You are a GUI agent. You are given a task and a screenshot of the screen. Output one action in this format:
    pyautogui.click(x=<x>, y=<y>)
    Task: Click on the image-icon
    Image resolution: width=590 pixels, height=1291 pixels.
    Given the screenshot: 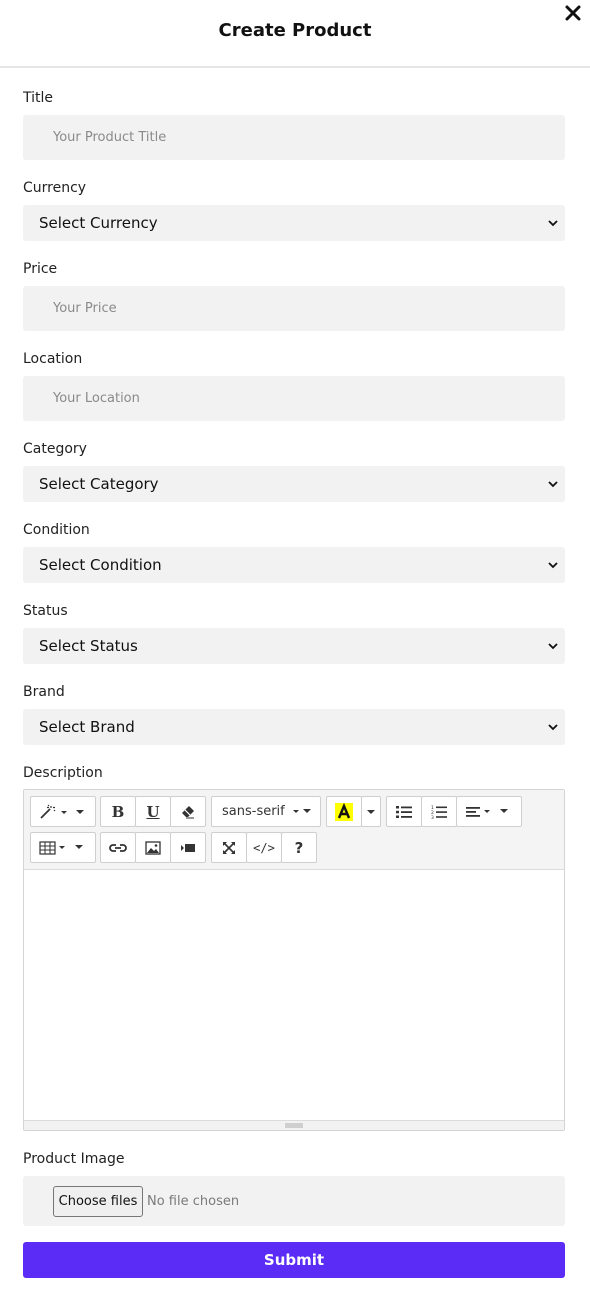 What is the action you would take?
    pyautogui.click(x=153, y=847)
    